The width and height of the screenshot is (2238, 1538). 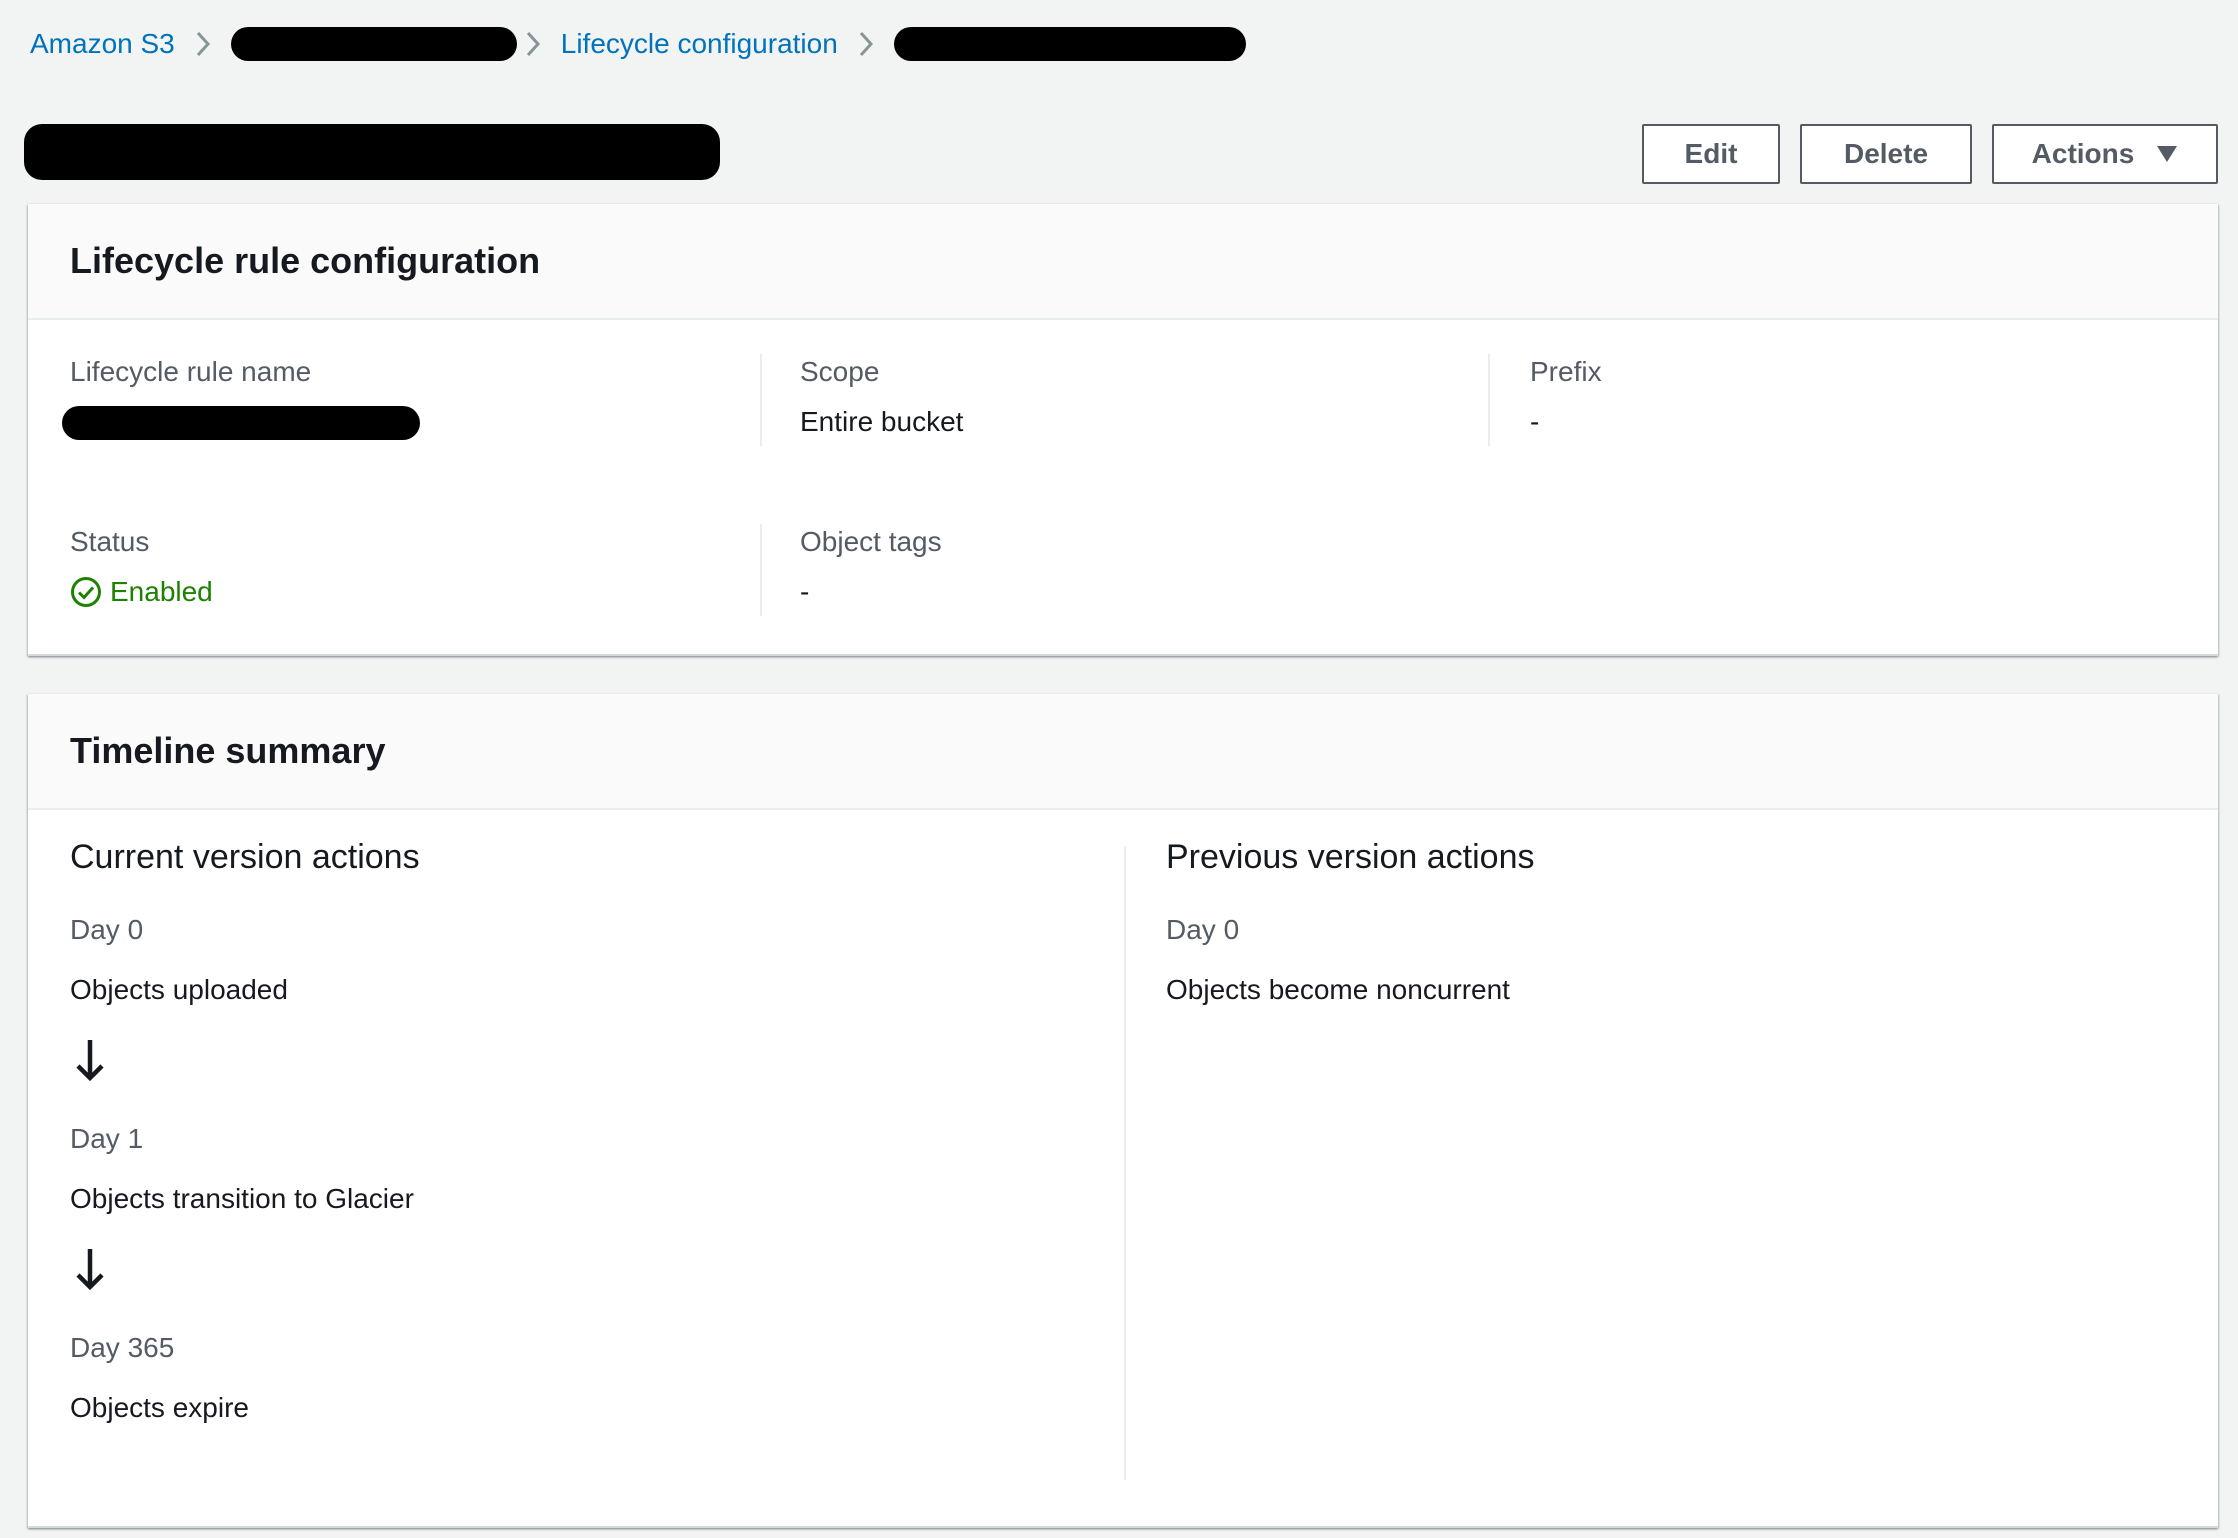 What do you see at coordinates (1123, 752) in the screenshot?
I see `panel-header: Timeline summary` at bounding box center [1123, 752].